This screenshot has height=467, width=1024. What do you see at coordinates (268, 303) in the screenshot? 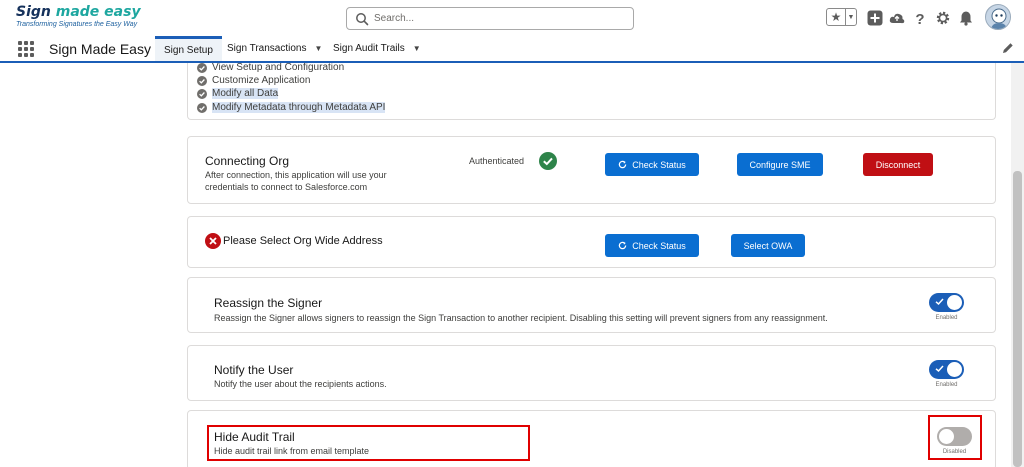
I see `setting-title: Reassign the Signer` at bounding box center [268, 303].